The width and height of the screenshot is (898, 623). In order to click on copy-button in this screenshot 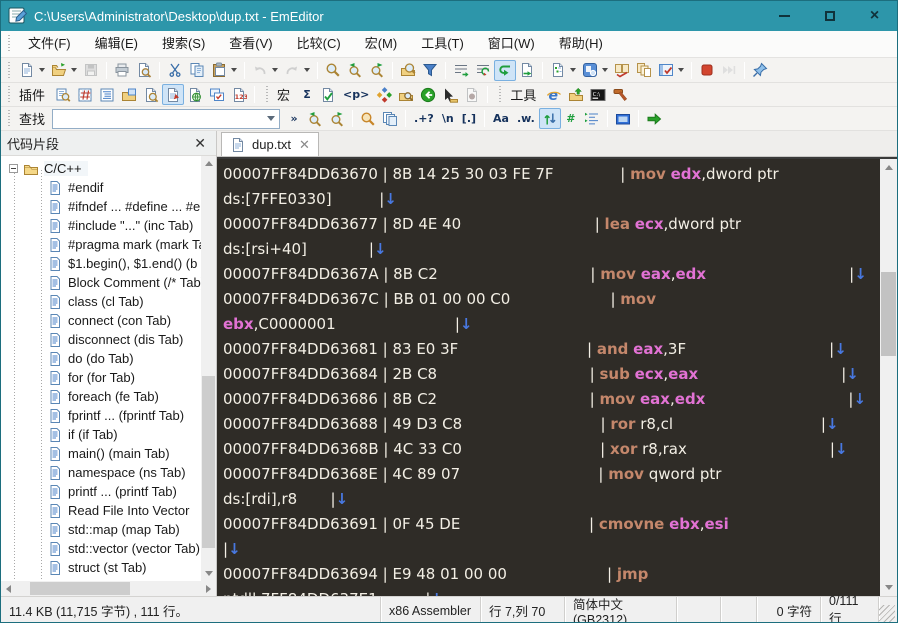, I will do `click(197, 70)`.